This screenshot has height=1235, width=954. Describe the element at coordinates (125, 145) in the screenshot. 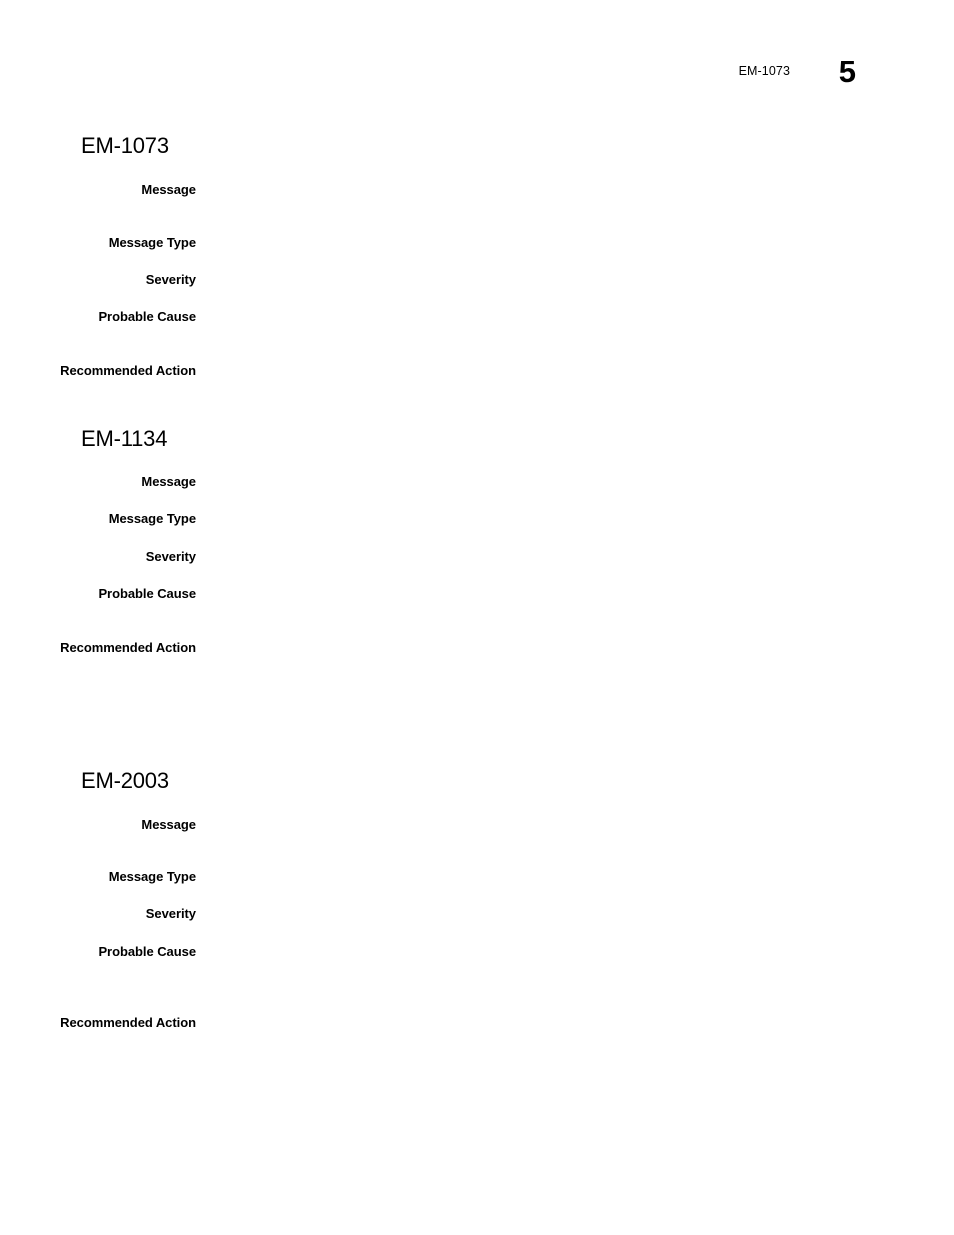

I see `section-heading-em-1073: EM-1073` at that location.